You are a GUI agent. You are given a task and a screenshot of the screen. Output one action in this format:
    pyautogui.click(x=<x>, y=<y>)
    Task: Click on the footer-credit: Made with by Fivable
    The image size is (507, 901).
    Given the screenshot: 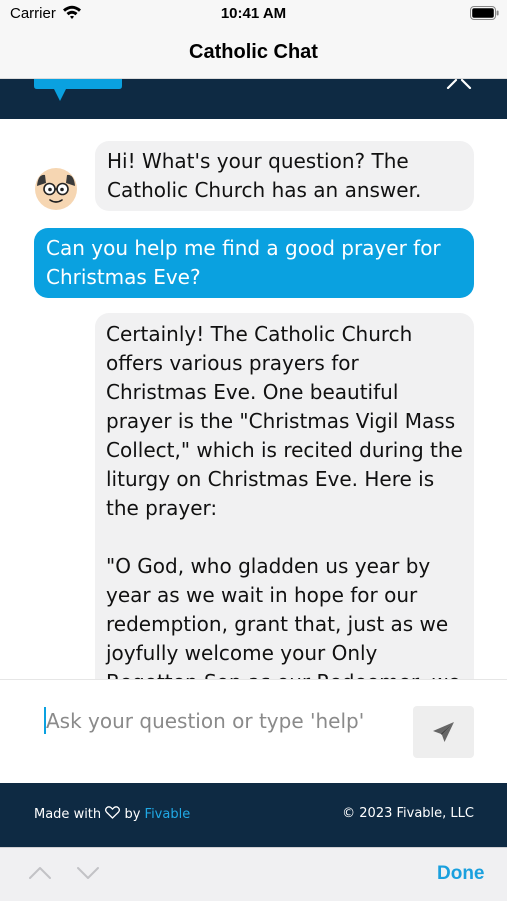 What is the action you would take?
    pyautogui.click(x=112, y=814)
    